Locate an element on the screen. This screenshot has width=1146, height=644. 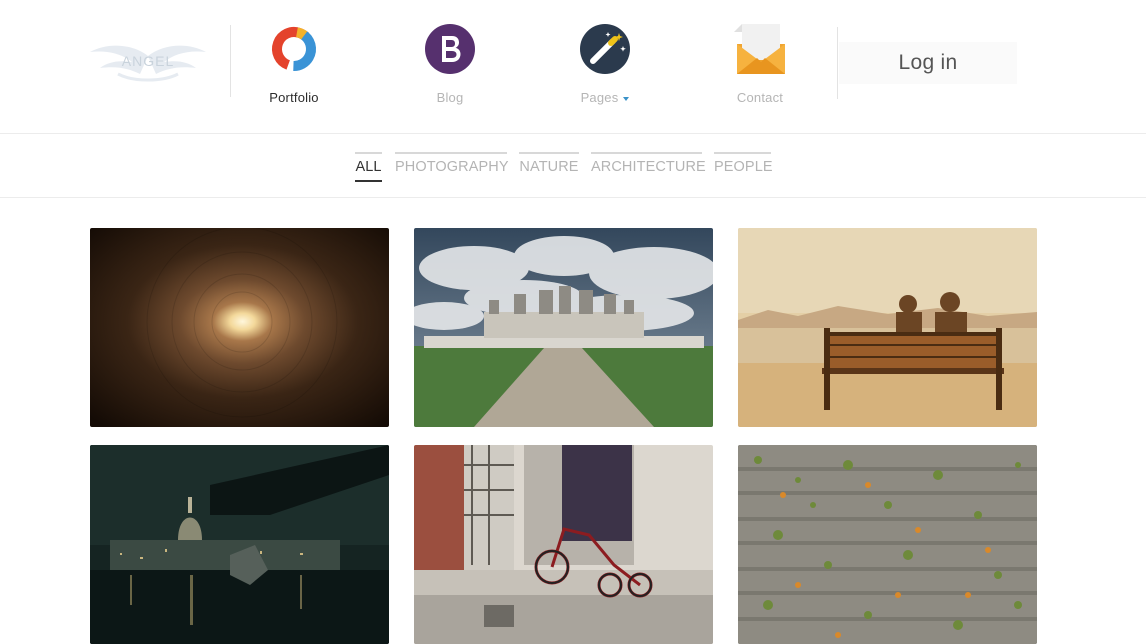
nav-item-contact: Contact is located at coordinates (760, 67).